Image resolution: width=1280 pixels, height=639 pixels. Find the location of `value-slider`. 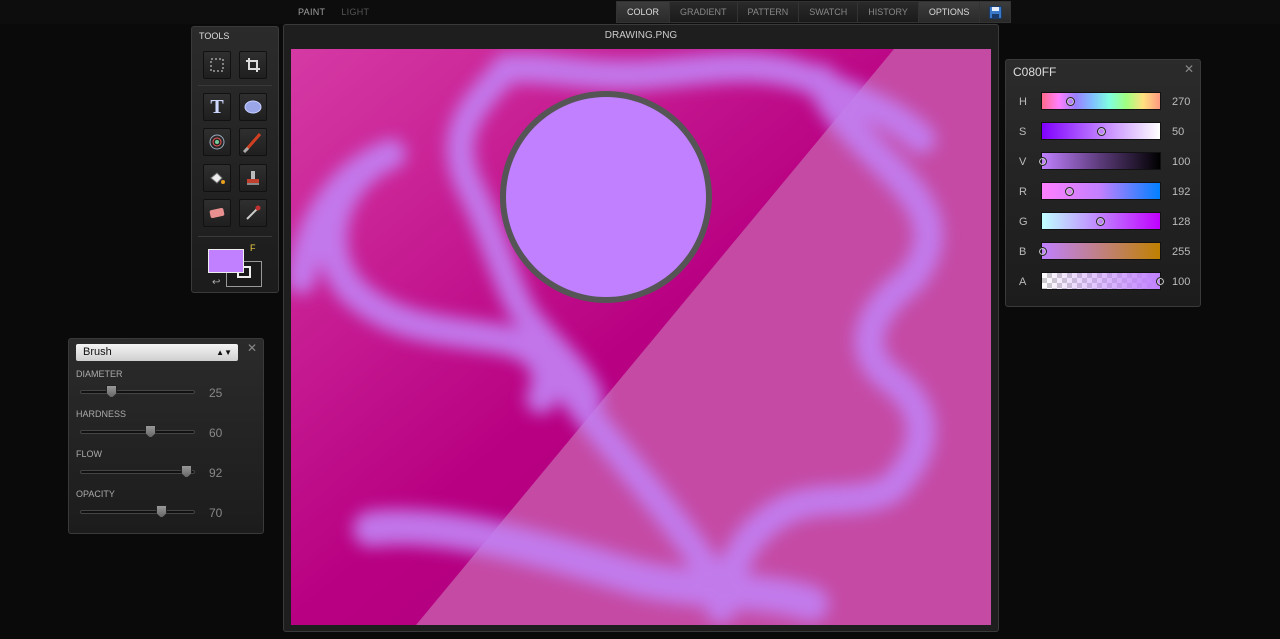

value-slider is located at coordinates (1099, 161).